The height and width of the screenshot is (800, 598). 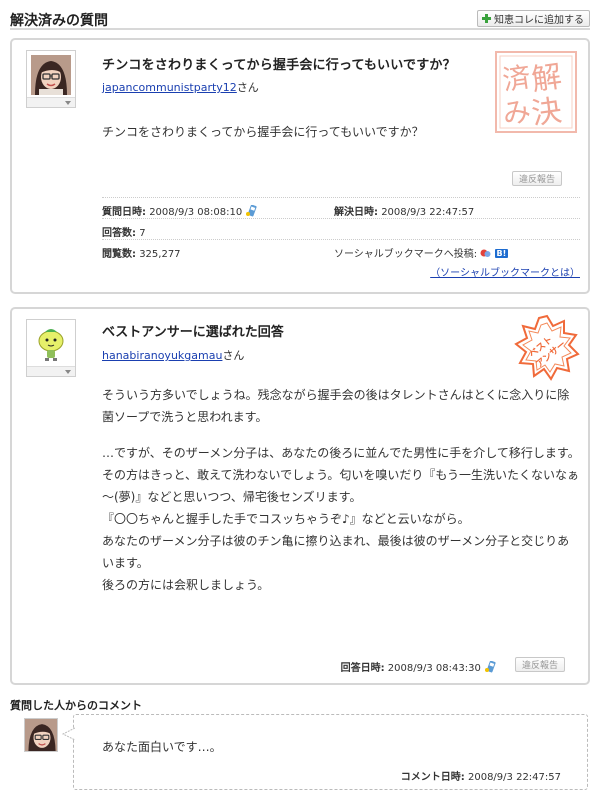 I want to click on answerer-avatar, so click(x=51, y=348).